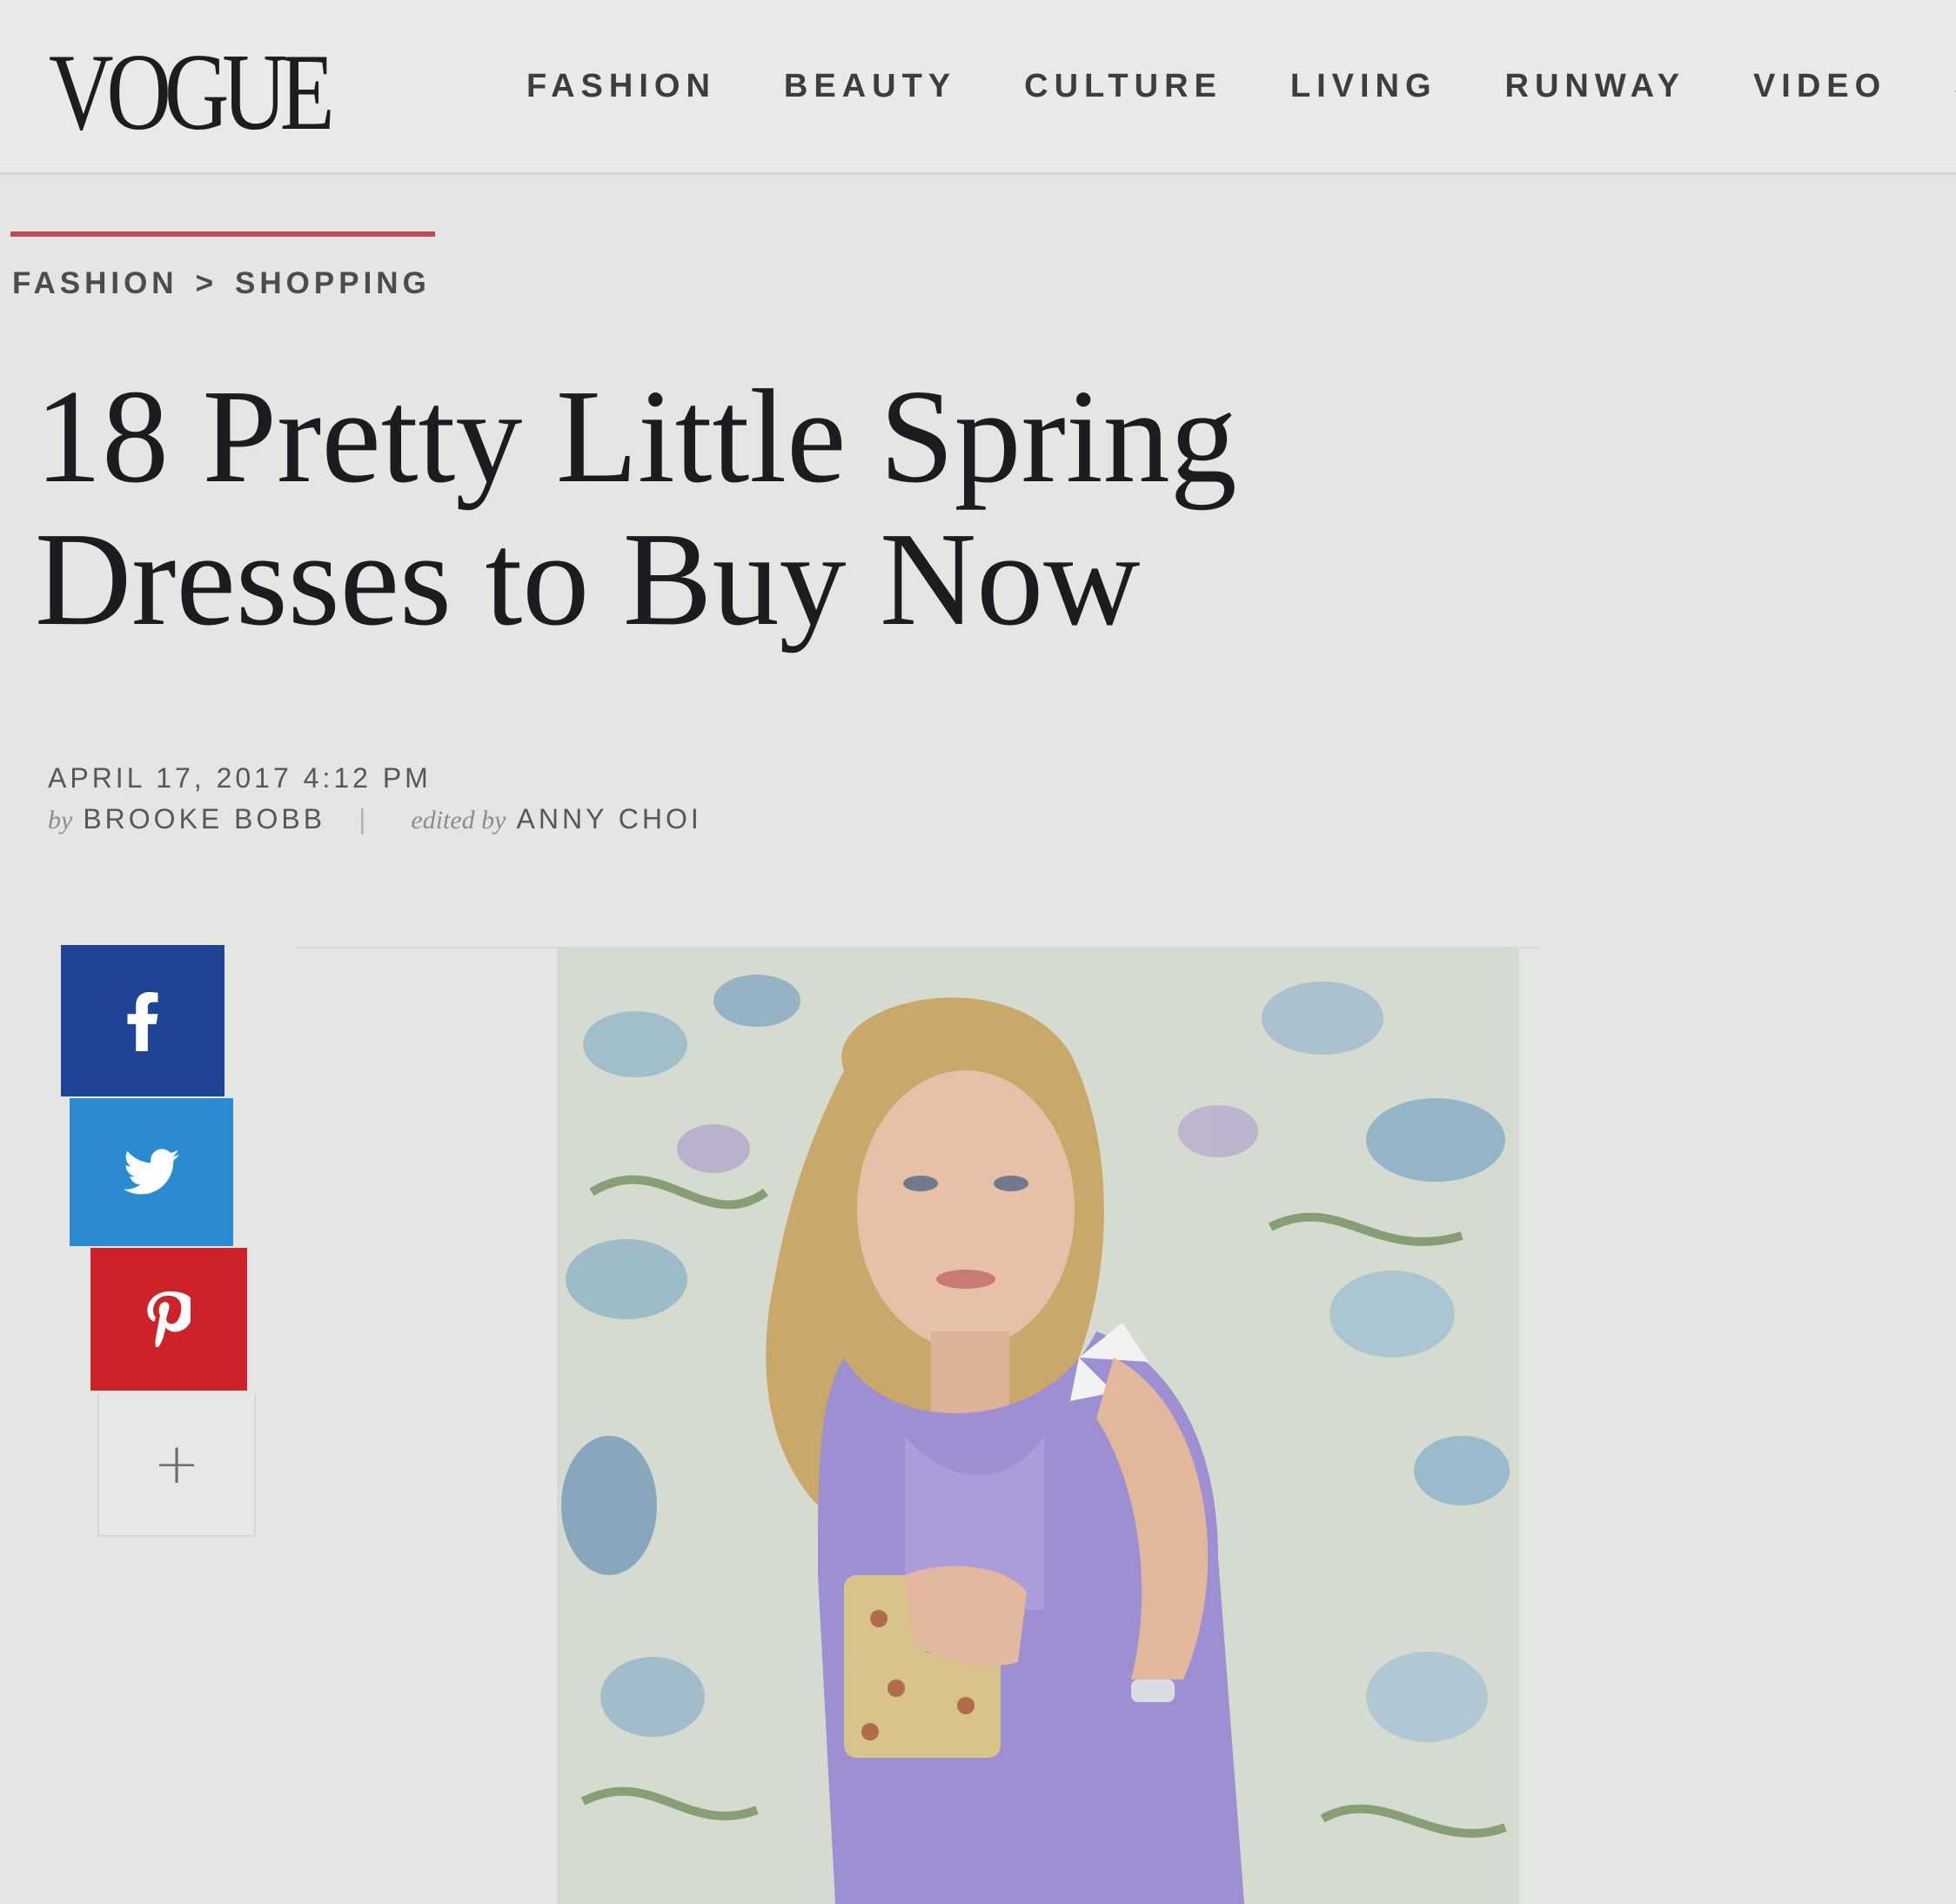  I want to click on publish-date: APRIL 17, 2017 4:12 PM, so click(240, 778).